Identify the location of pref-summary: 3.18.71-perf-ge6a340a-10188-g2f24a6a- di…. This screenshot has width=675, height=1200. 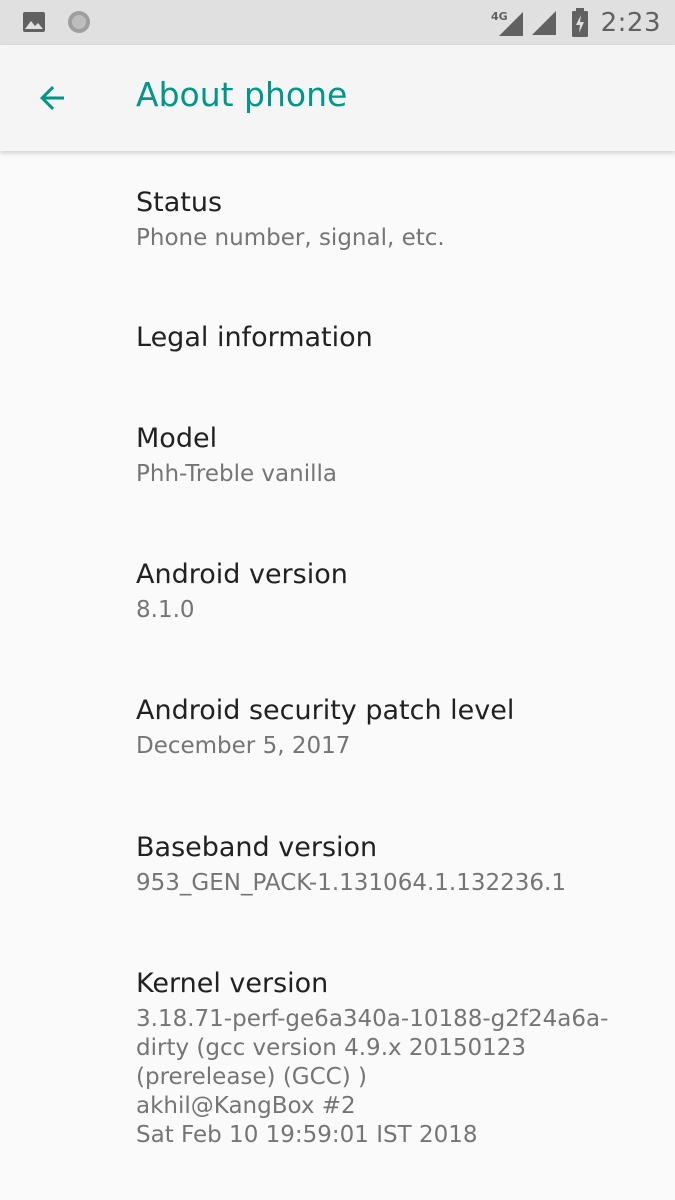
(372, 1077).